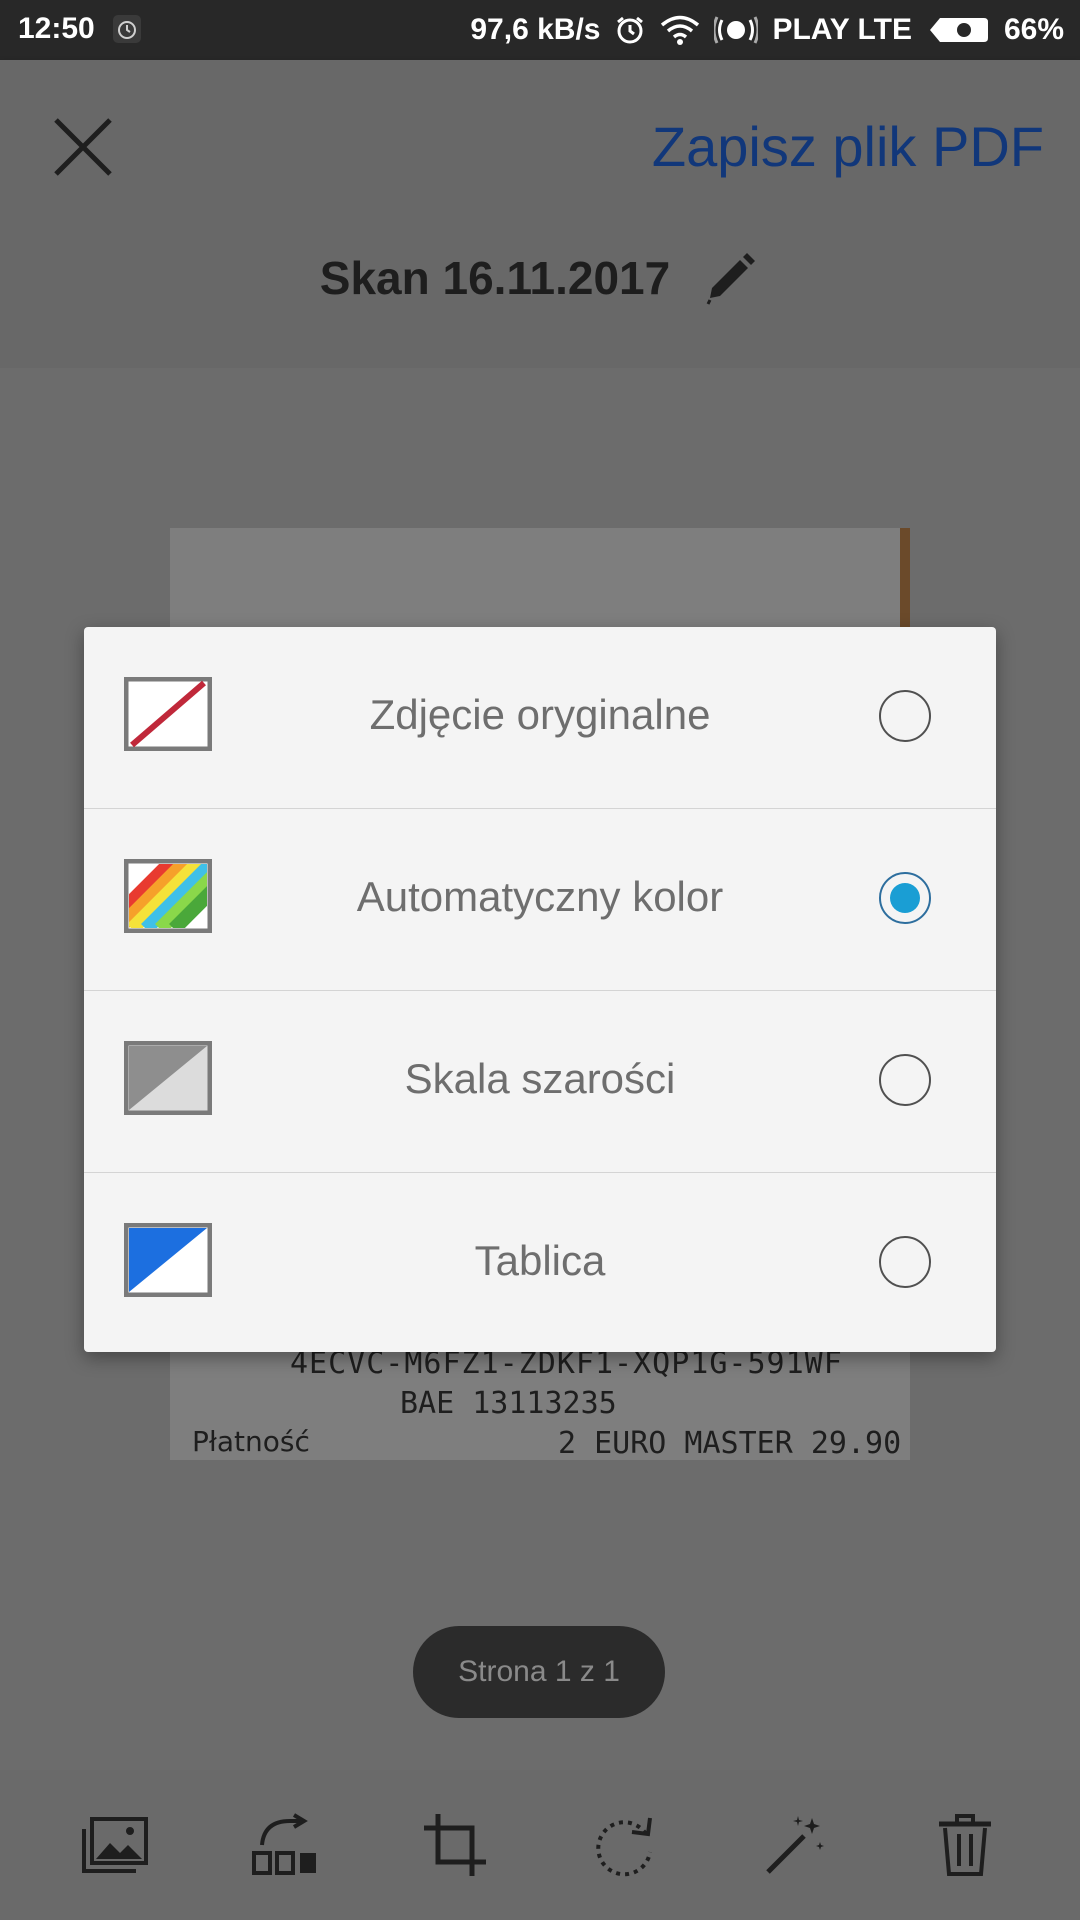 The image size is (1080, 1920). What do you see at coordinates (168, 714) in the screenshot?
I see `original-photo-icon` at bounding box center [168, 714].